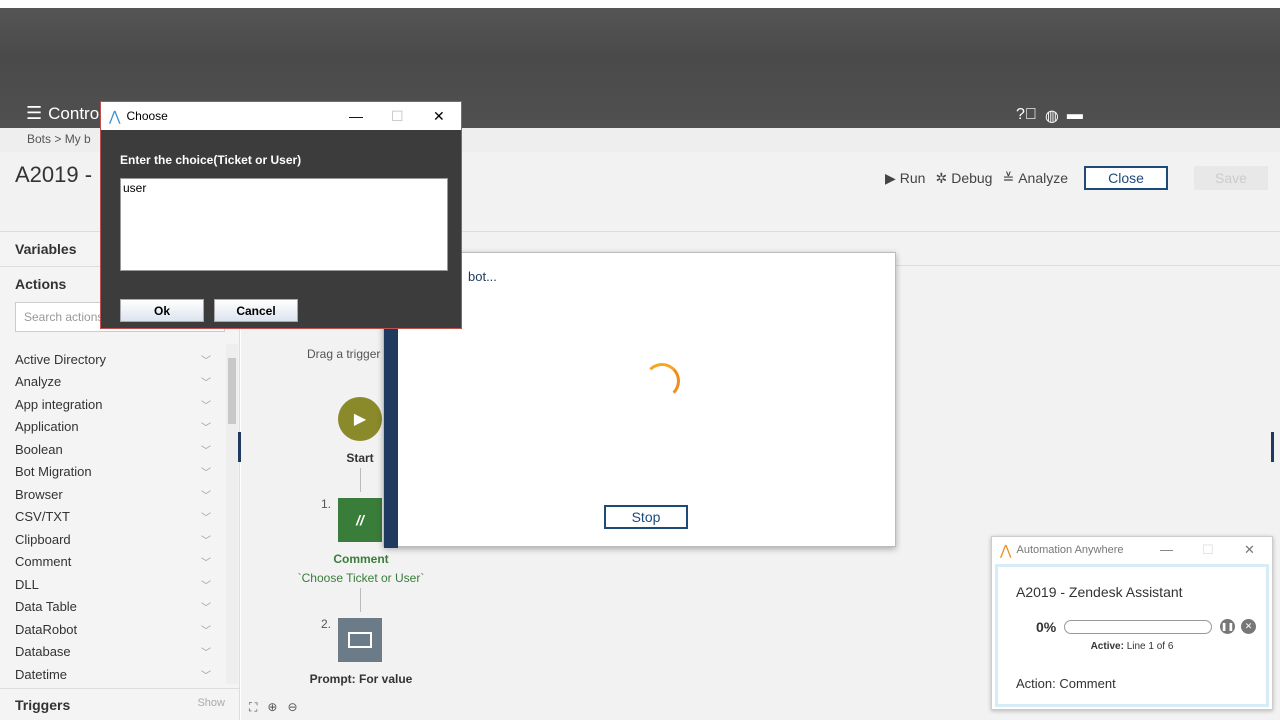  Describe the element at coordinates (1208, 549) in the screenshot. I see `maximize-icon: ☐` at that location.